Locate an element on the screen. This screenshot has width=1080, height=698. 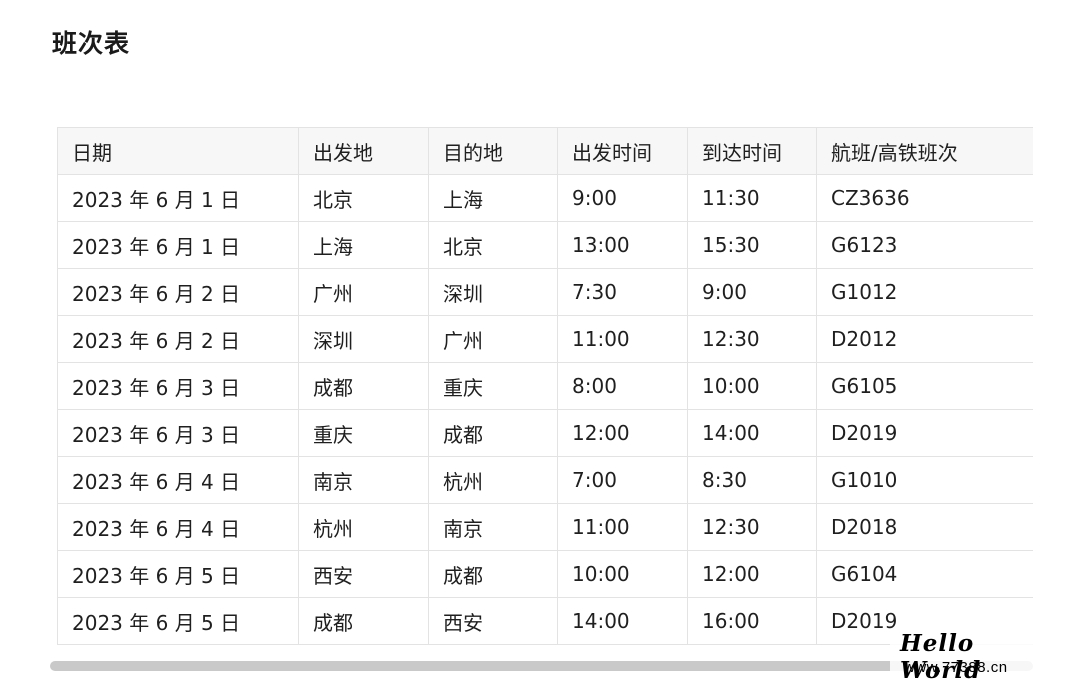
cell-departure-time: 8:00 is located at coordinates (622, 386).